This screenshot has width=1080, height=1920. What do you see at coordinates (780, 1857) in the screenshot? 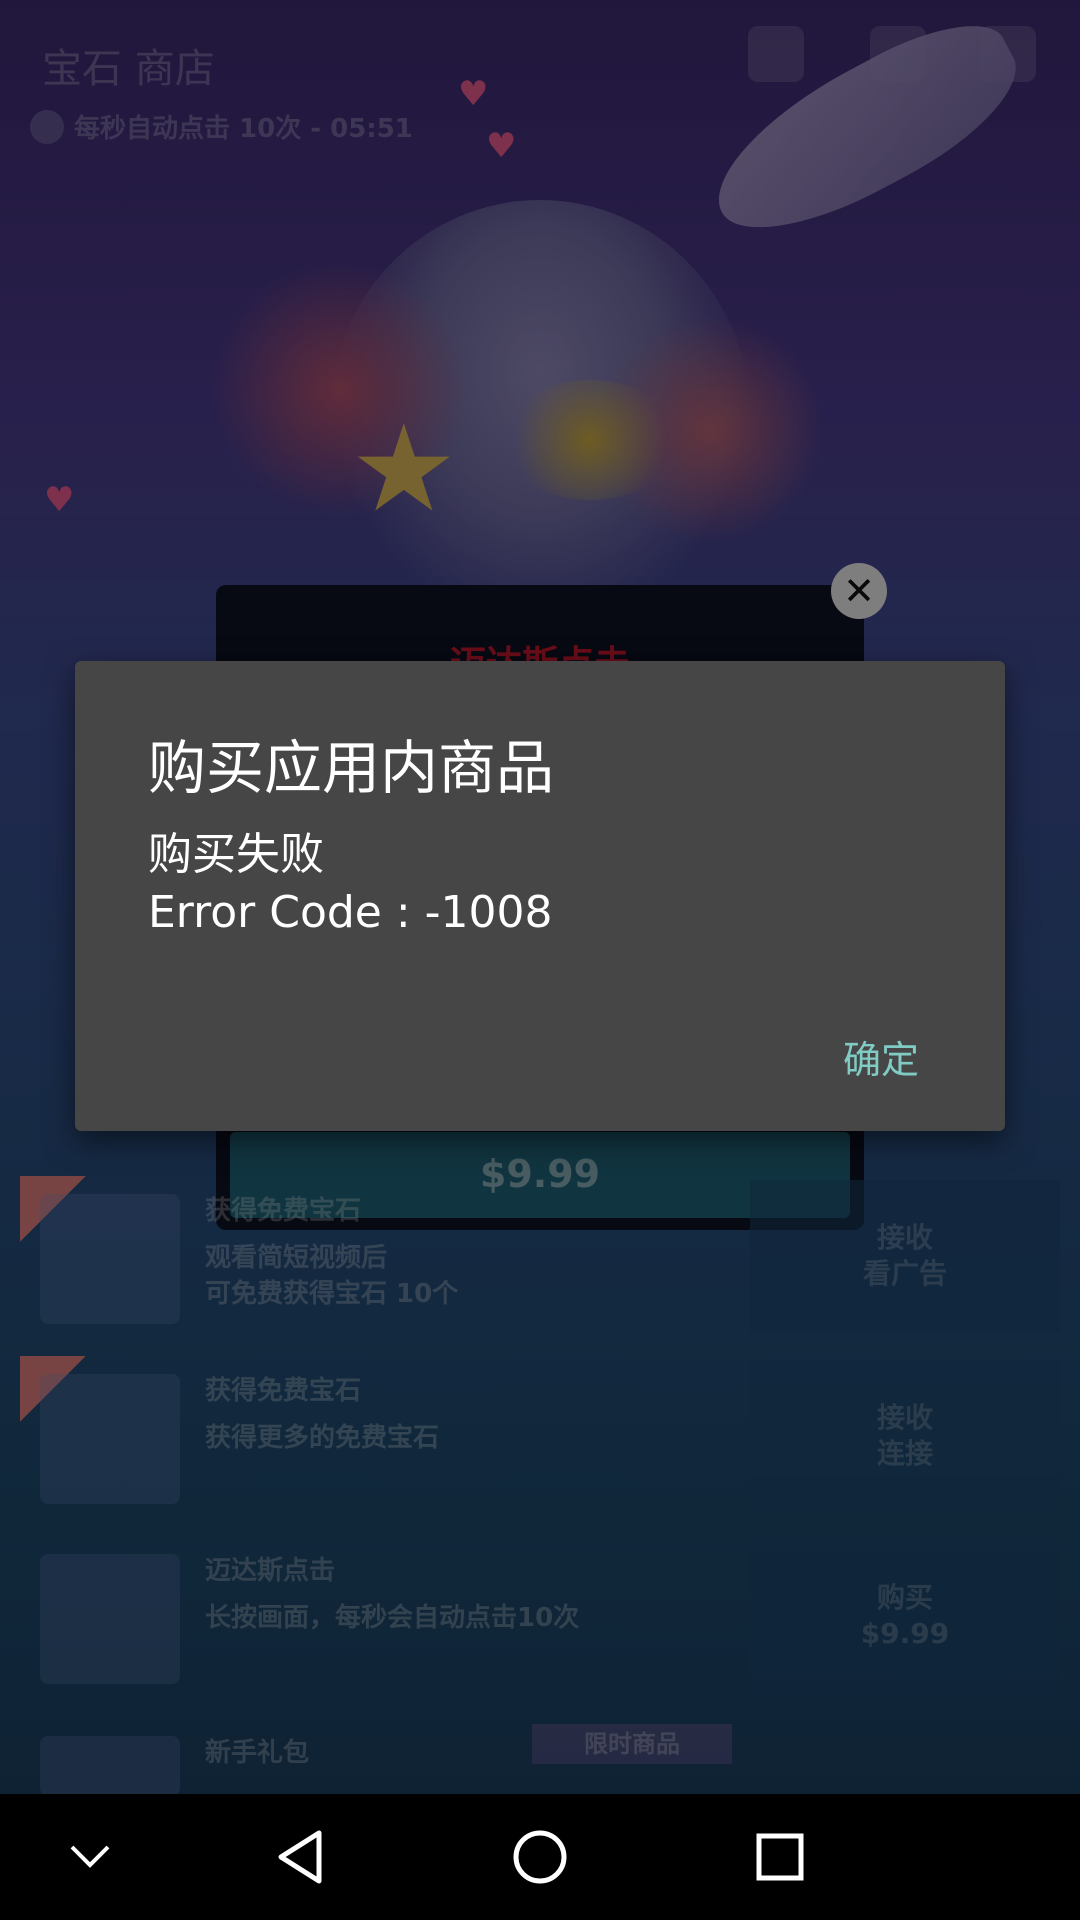
I see `recents-icon` at bounding box center [780, 1857].